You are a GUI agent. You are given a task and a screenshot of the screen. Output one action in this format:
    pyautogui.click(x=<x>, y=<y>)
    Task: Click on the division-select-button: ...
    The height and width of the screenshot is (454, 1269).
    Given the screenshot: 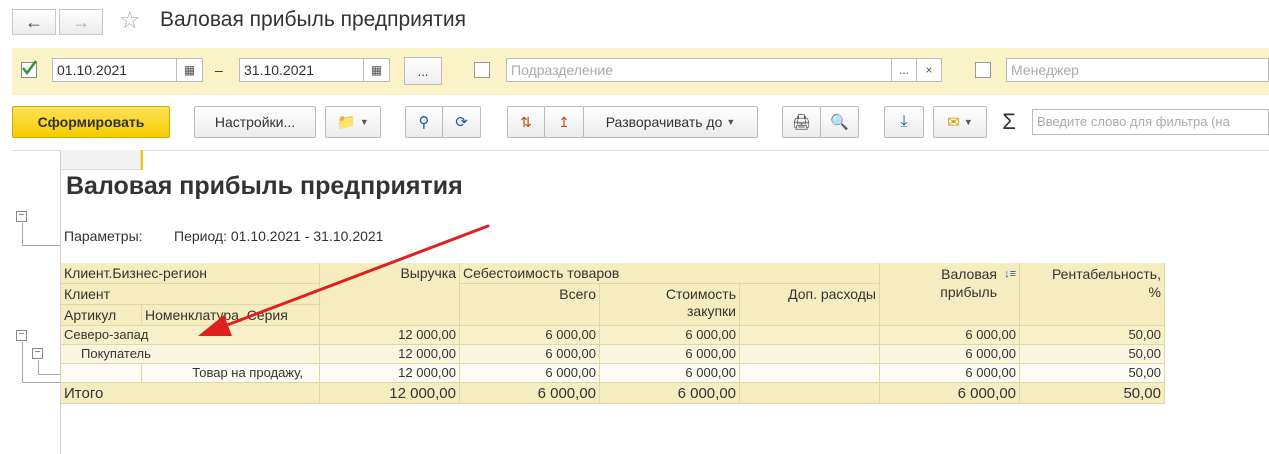 What is the action you would take?
    pyautogui.click(x=904, y=70)
    